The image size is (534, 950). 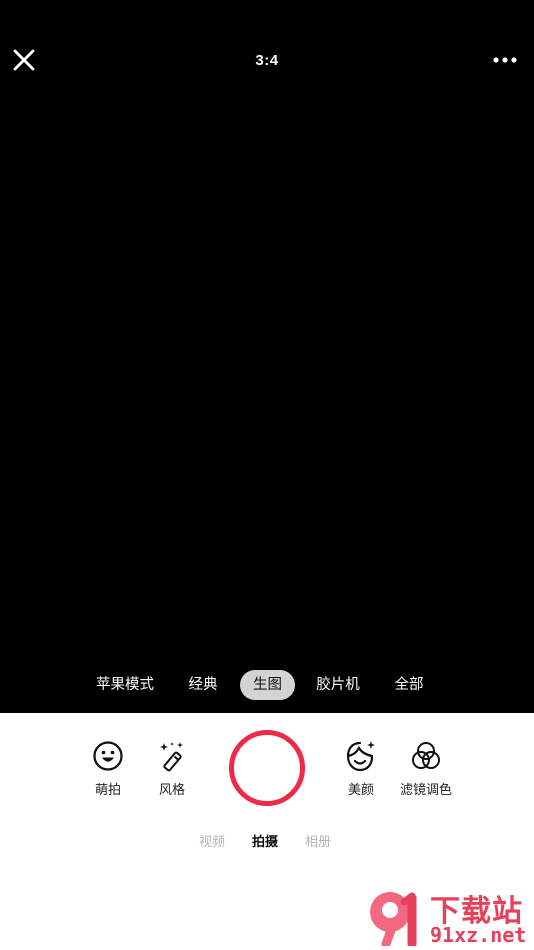 What do you see at coordinates (171, 790) in the screenshot?
I see `style-label: 风格` at bounding box center [171, 790].